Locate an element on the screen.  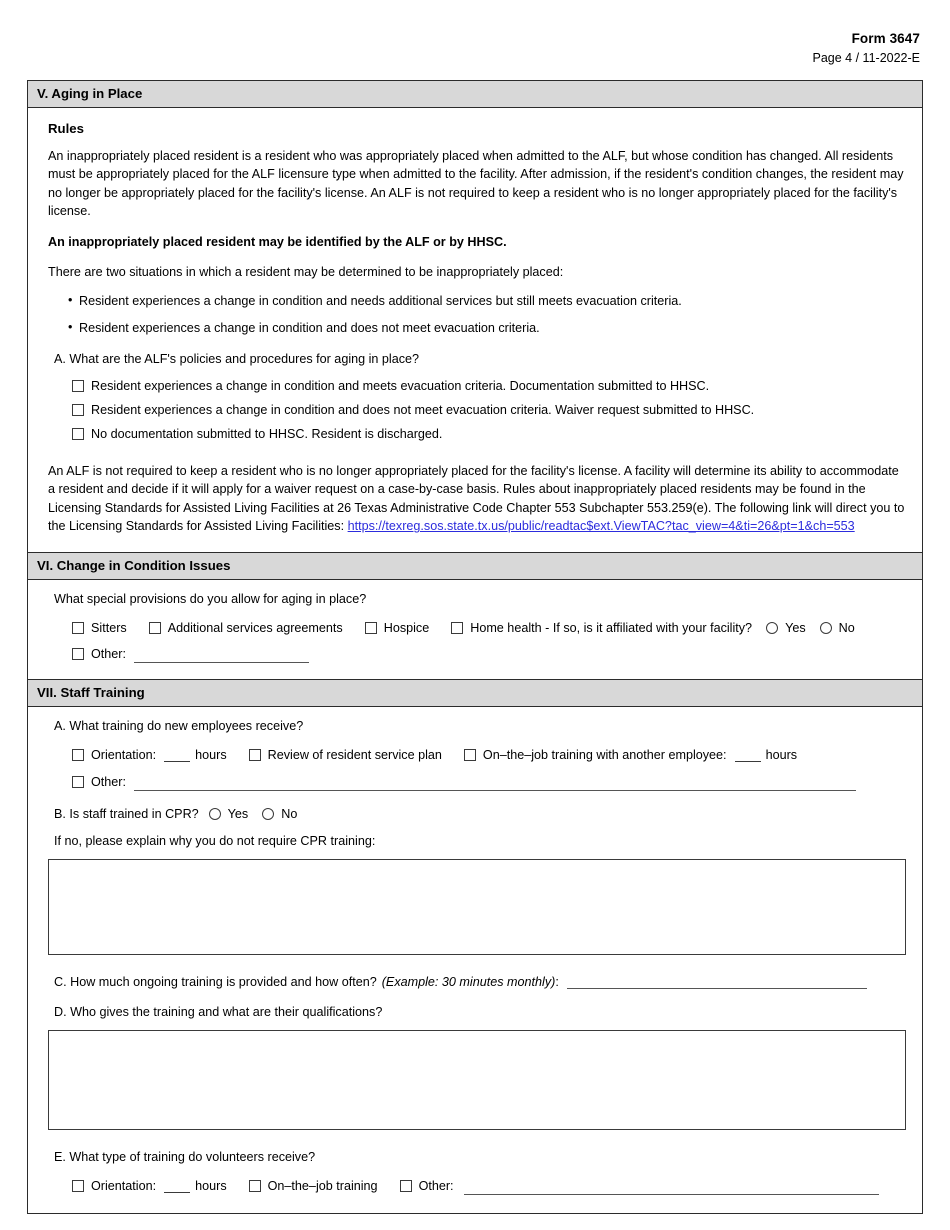
checkbox-hospice is located at coordinates (370, 627).